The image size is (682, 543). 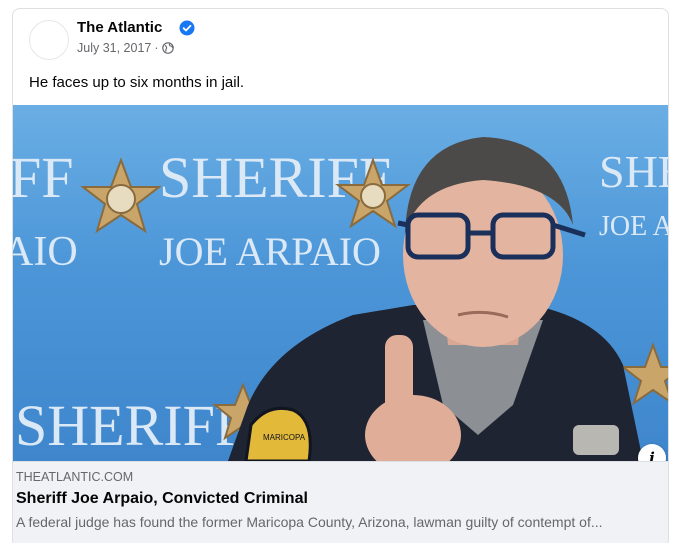 What do you see at coordinates (596, 440) in the screenshot?
I see `shoulder-insignia-shape` at bounding box center [596, 440].